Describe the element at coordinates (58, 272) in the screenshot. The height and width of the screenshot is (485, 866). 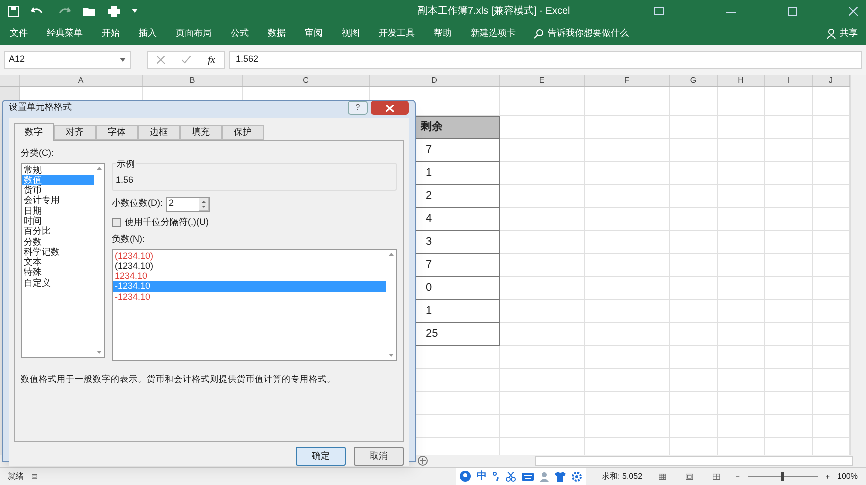
I see `category-item: 特殊` at that location.